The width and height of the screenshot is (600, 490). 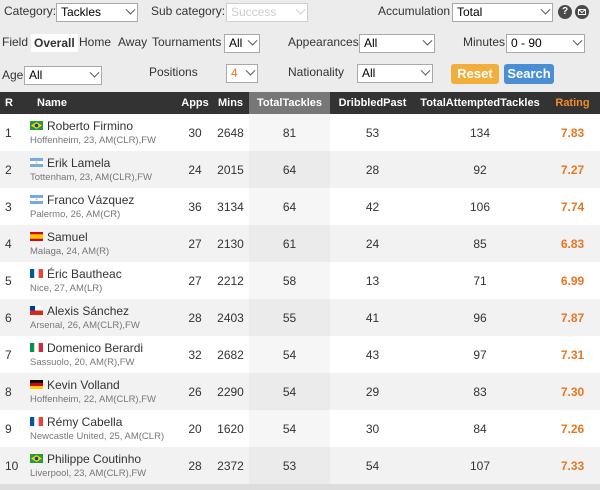 I want to click on header-name: Name, so click(x=104, y=103).